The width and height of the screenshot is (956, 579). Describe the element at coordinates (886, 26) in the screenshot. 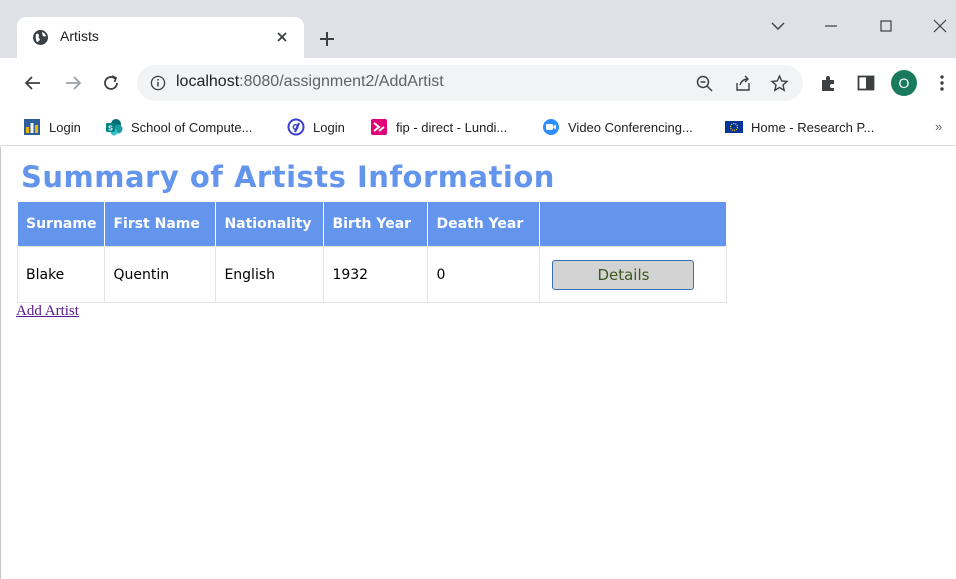

I see `maximize-icon` at that location.